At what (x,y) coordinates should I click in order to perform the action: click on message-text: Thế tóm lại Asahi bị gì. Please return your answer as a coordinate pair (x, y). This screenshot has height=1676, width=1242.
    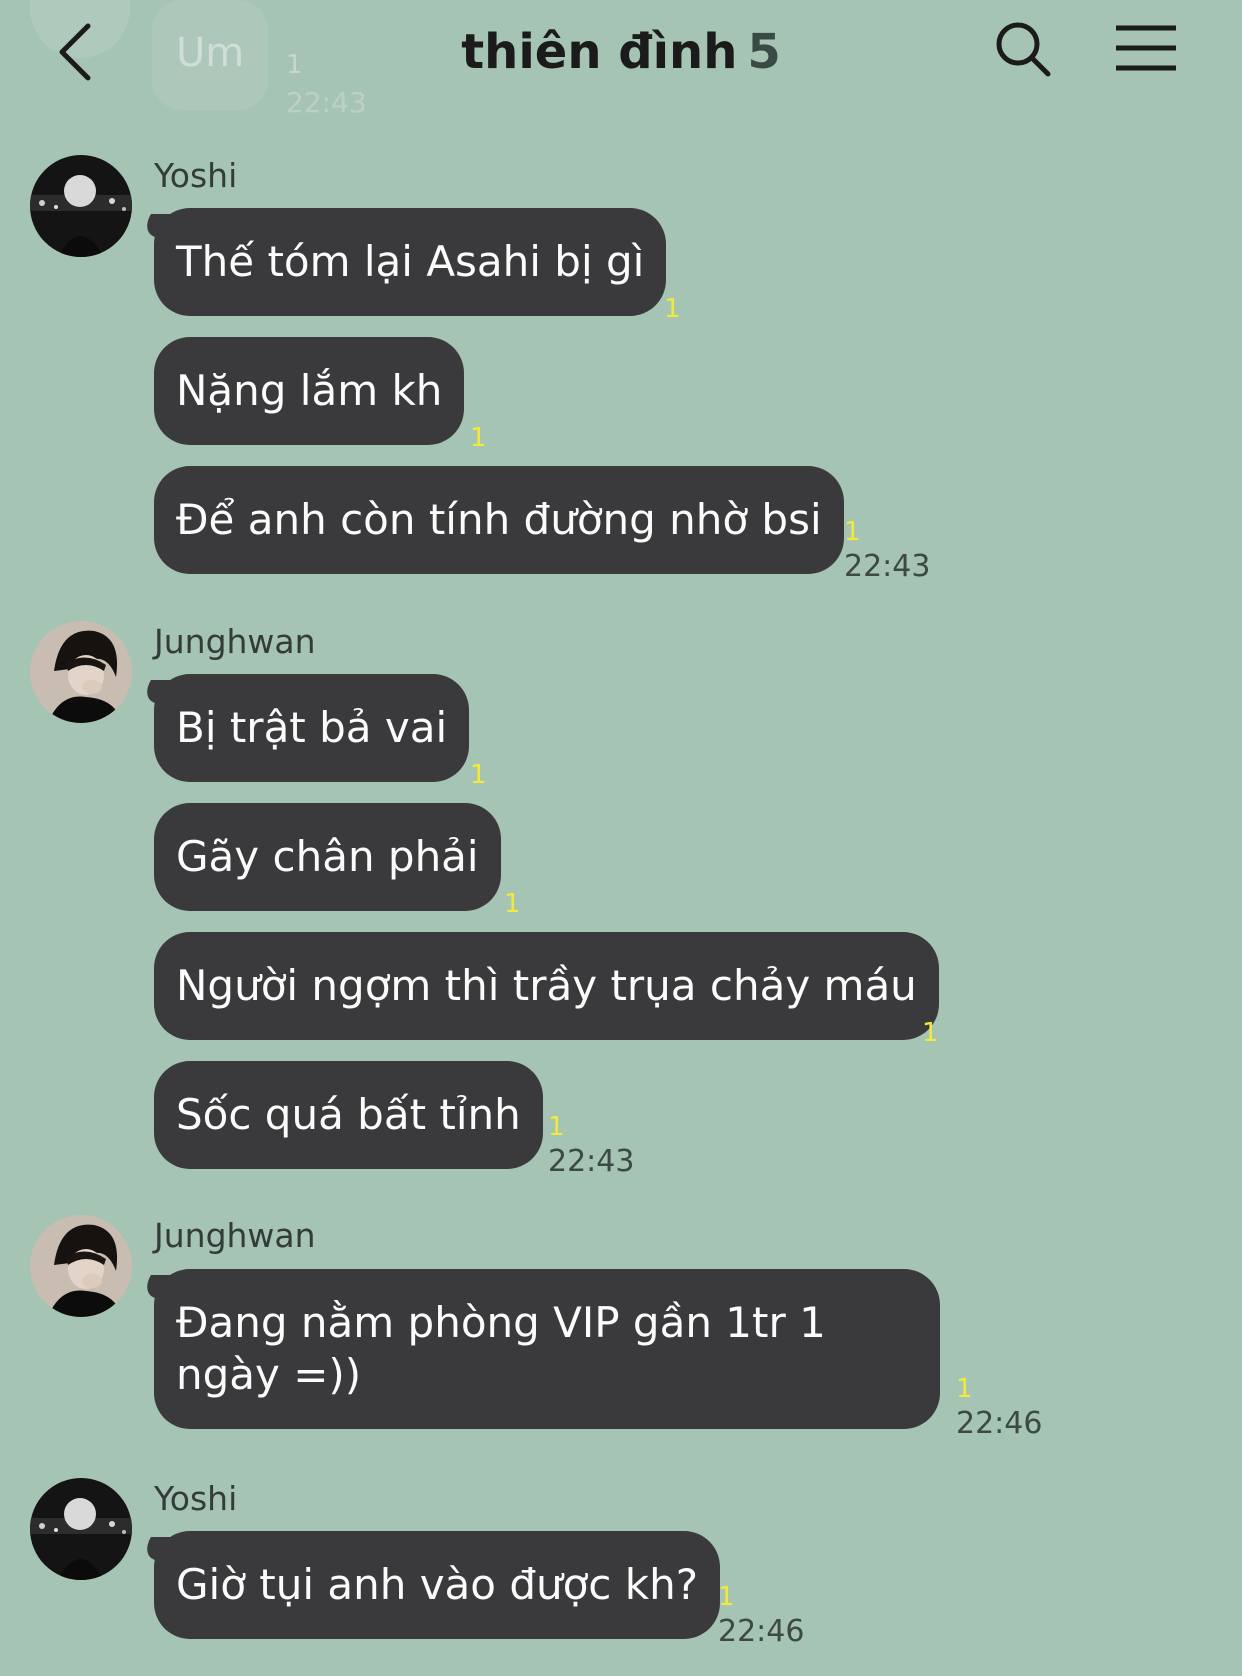
    Looking at the image, I should click on (410, 261).